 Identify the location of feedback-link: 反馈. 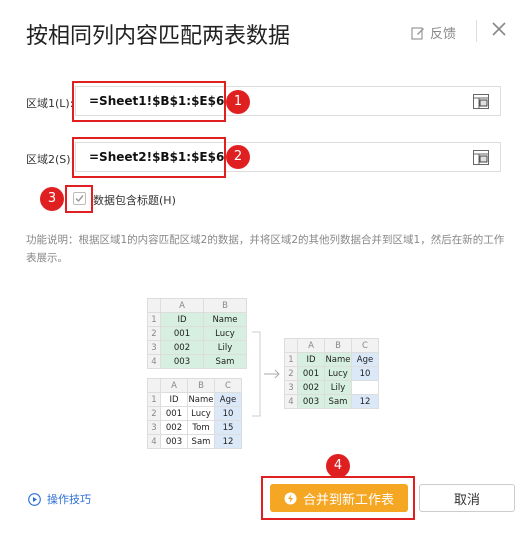
(433, 32).